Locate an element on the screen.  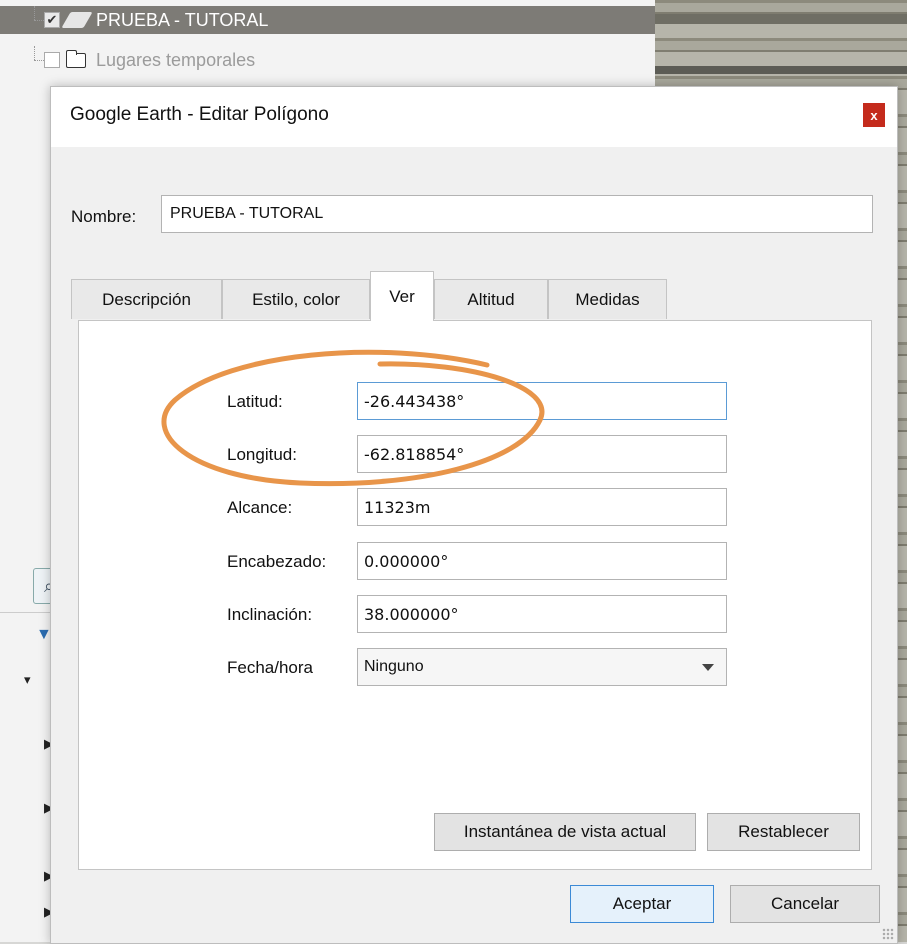
tree-item-lugares-temporales: Lugares temporales is located at coordinates (200, 60).